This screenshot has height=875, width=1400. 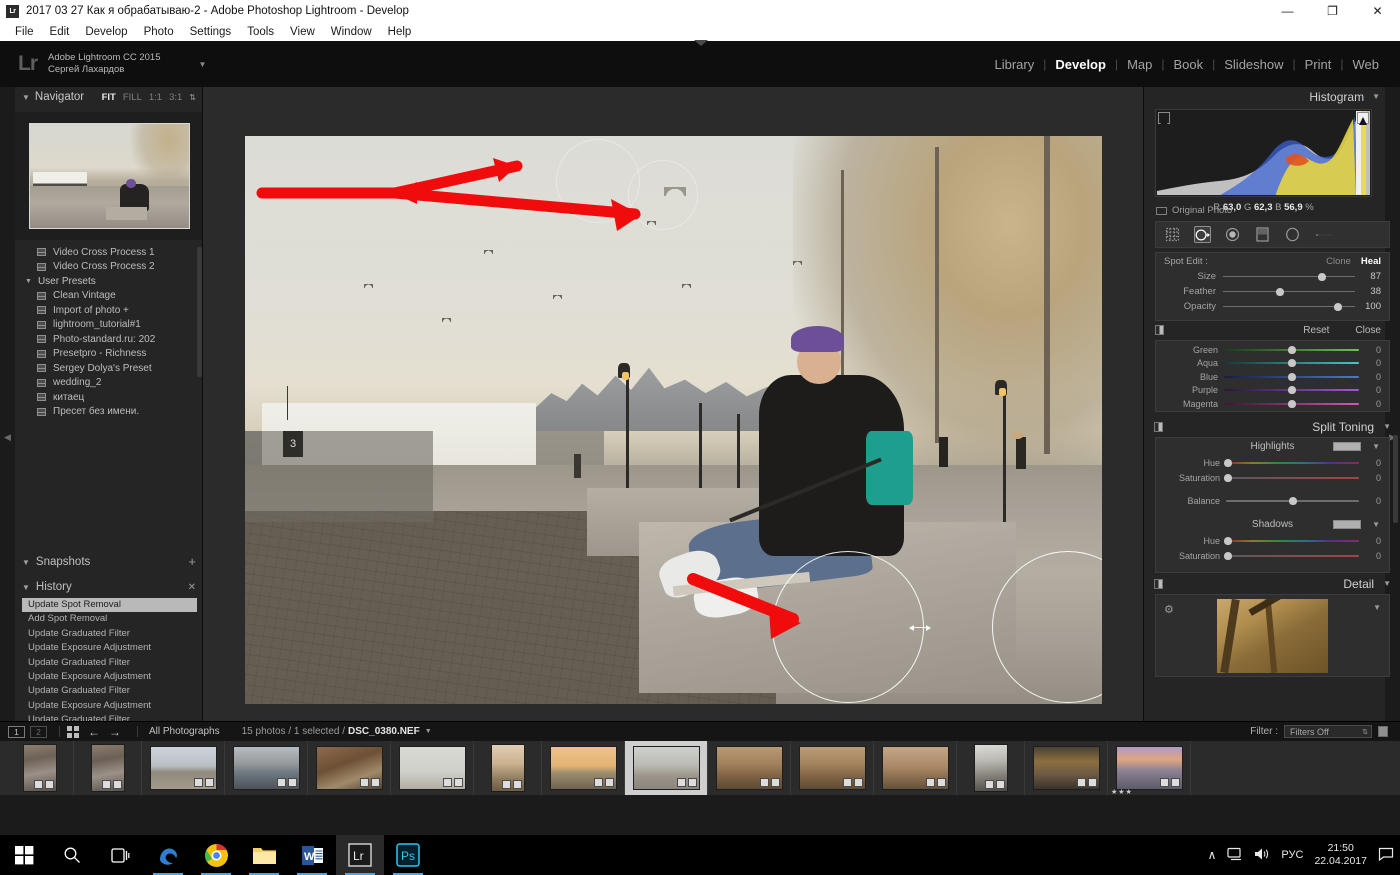 I want to click on detail-preview-thumbnail, so click(x=1272, y=635).